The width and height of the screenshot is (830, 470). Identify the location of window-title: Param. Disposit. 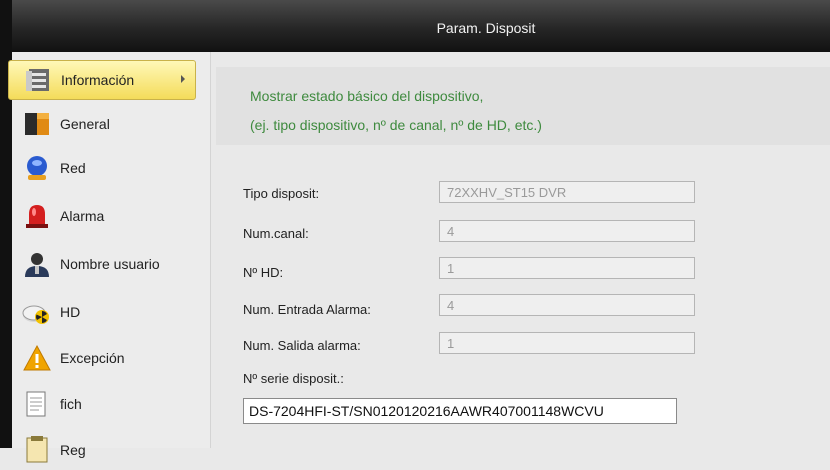
(421, 26).